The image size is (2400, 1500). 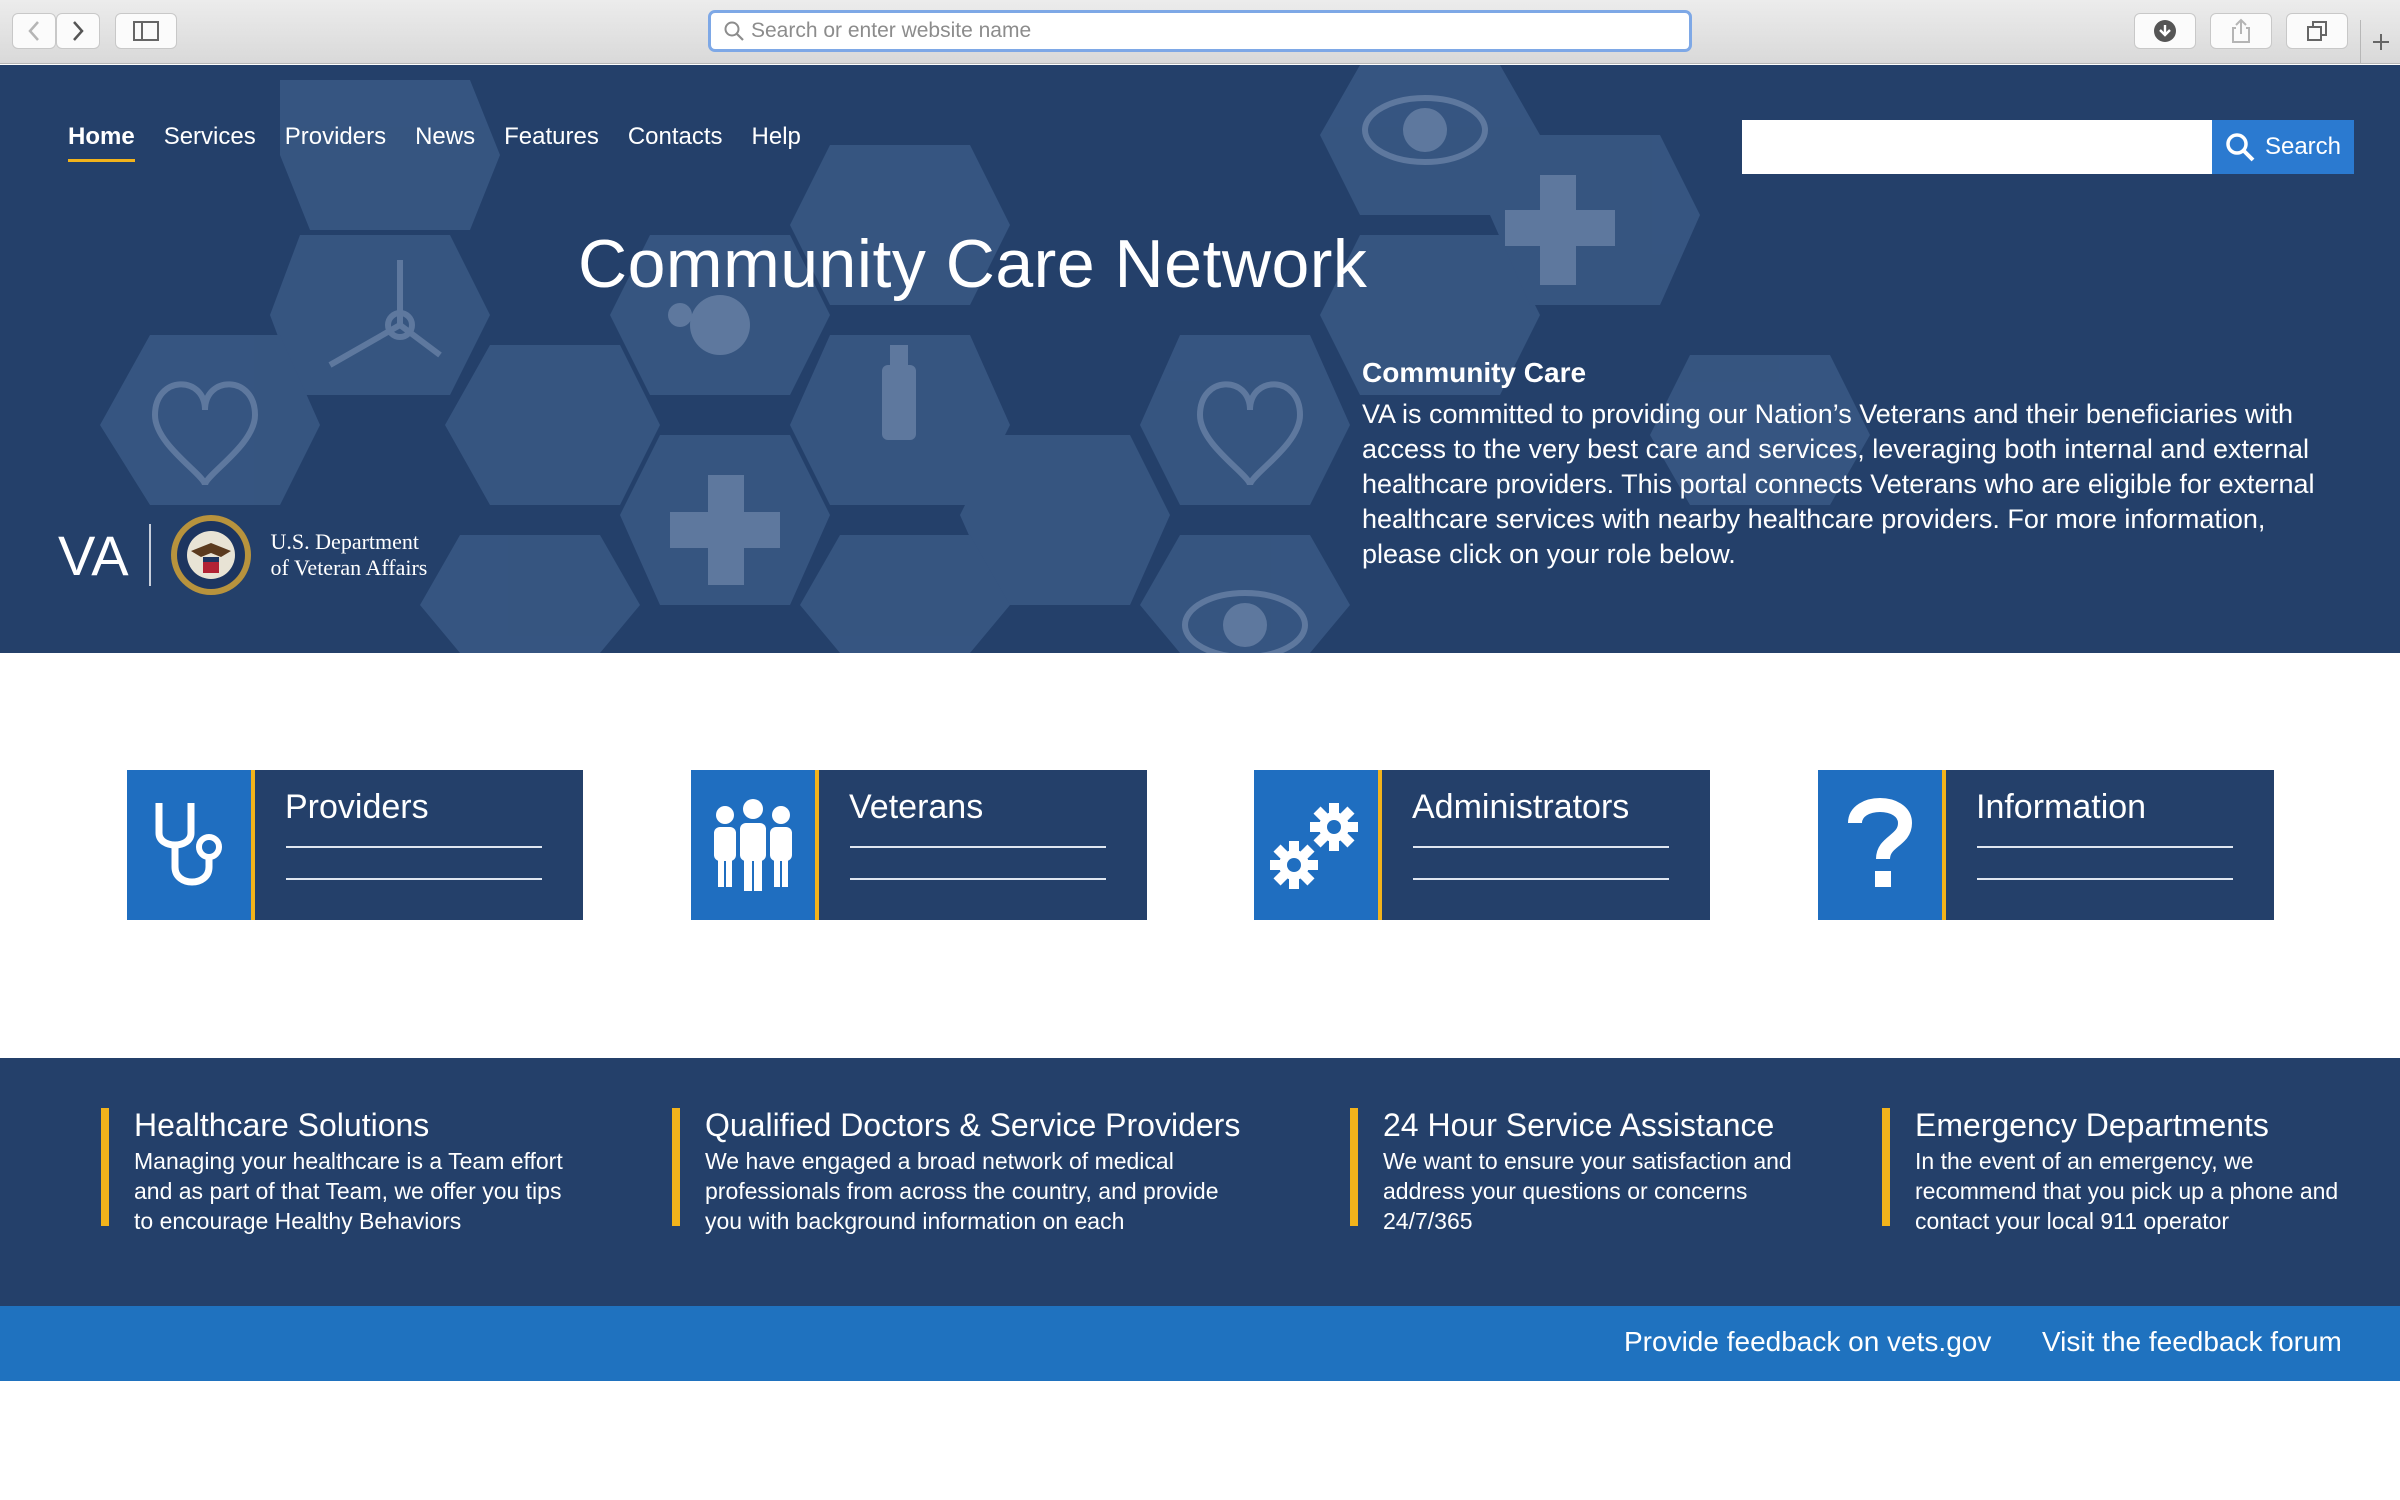 I want to click on nav-home: Home, so click(x=101, y=142).